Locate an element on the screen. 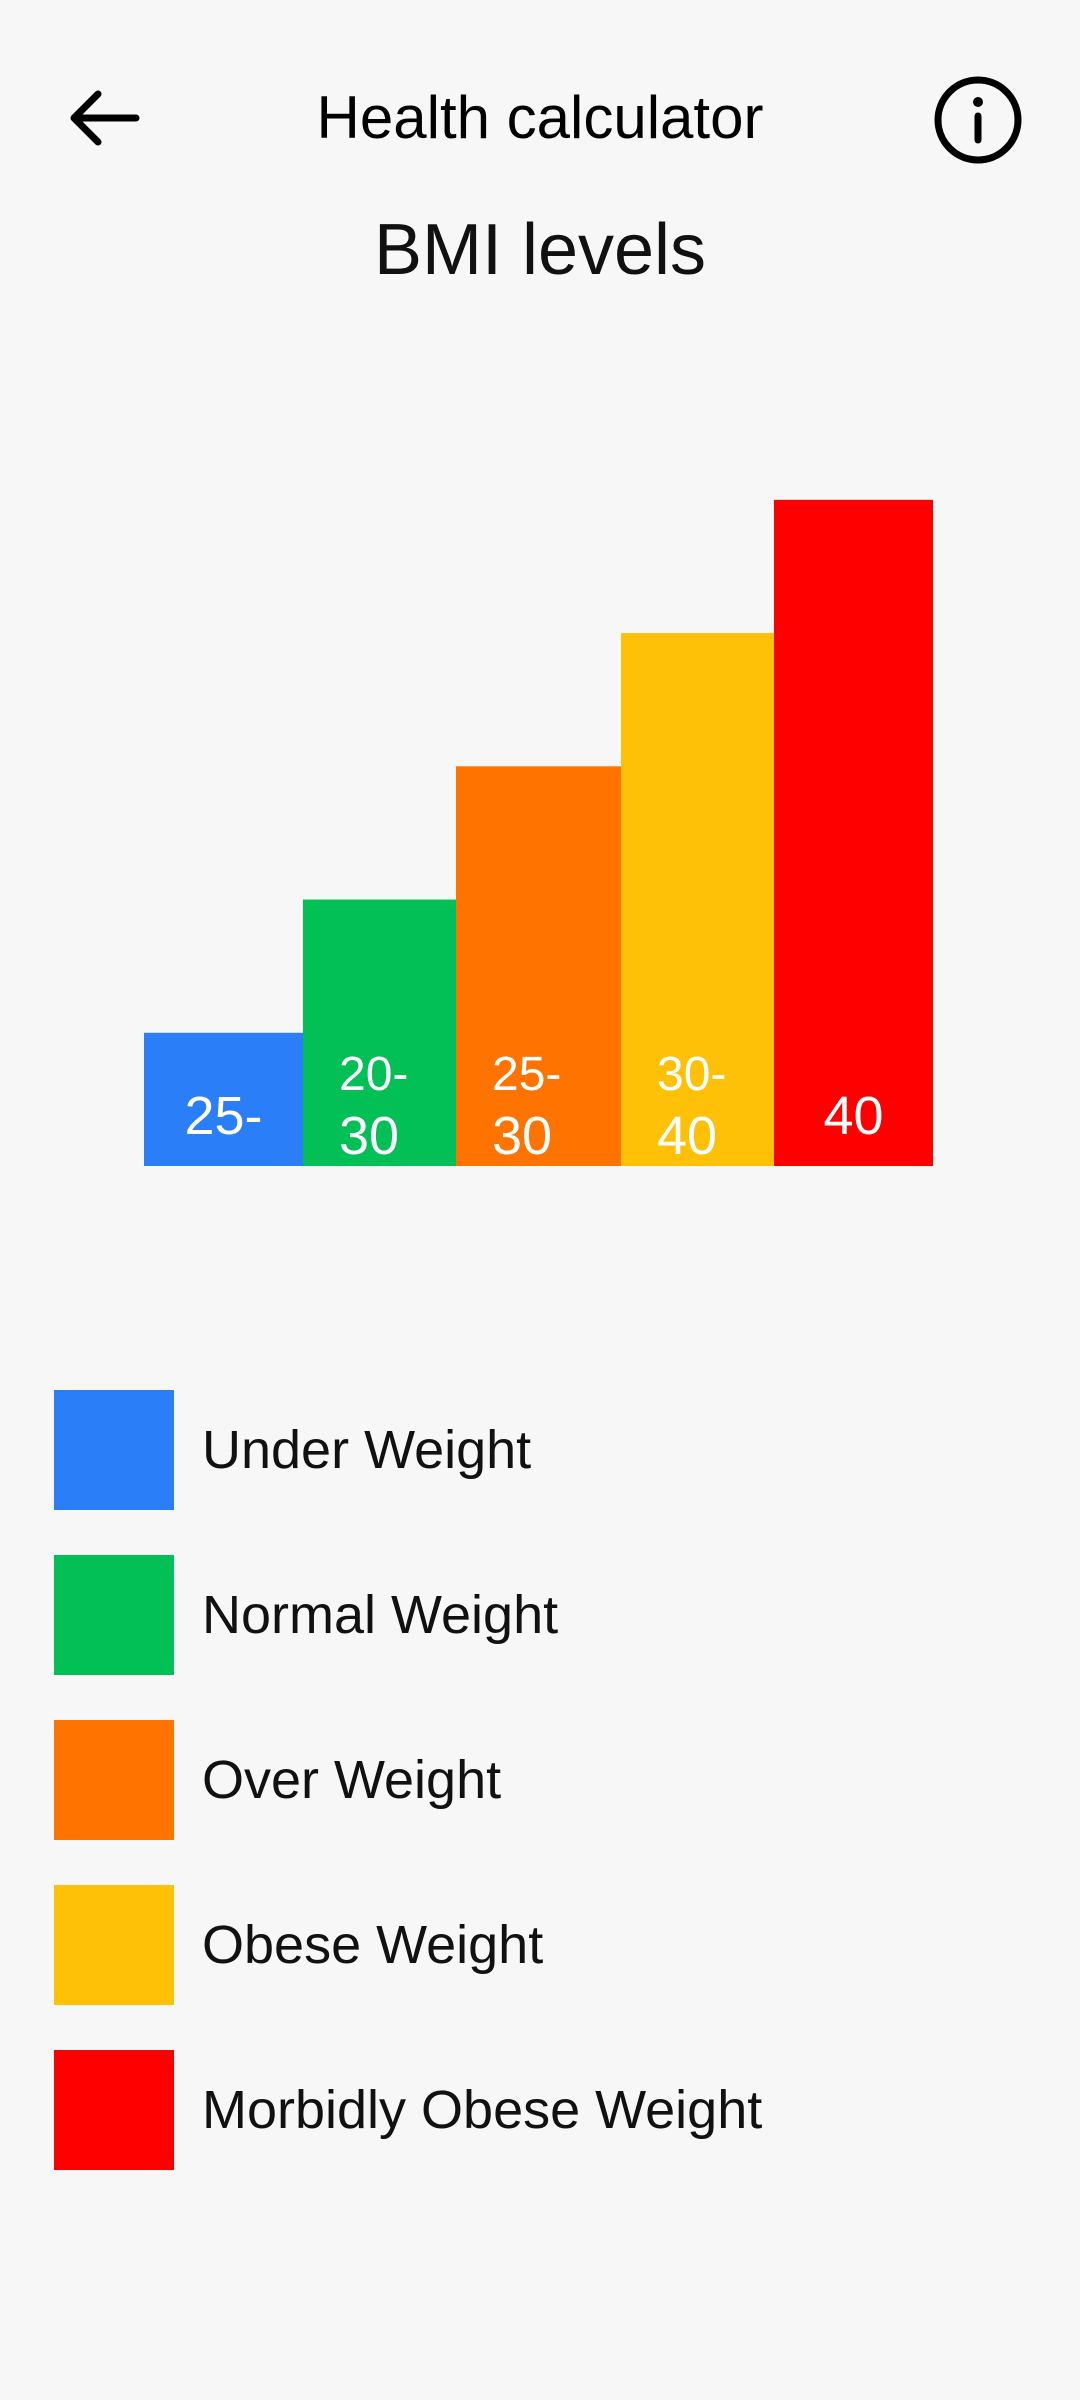  legend-label: Morbidly Obese Weight is located at coordinates (482, 2110).